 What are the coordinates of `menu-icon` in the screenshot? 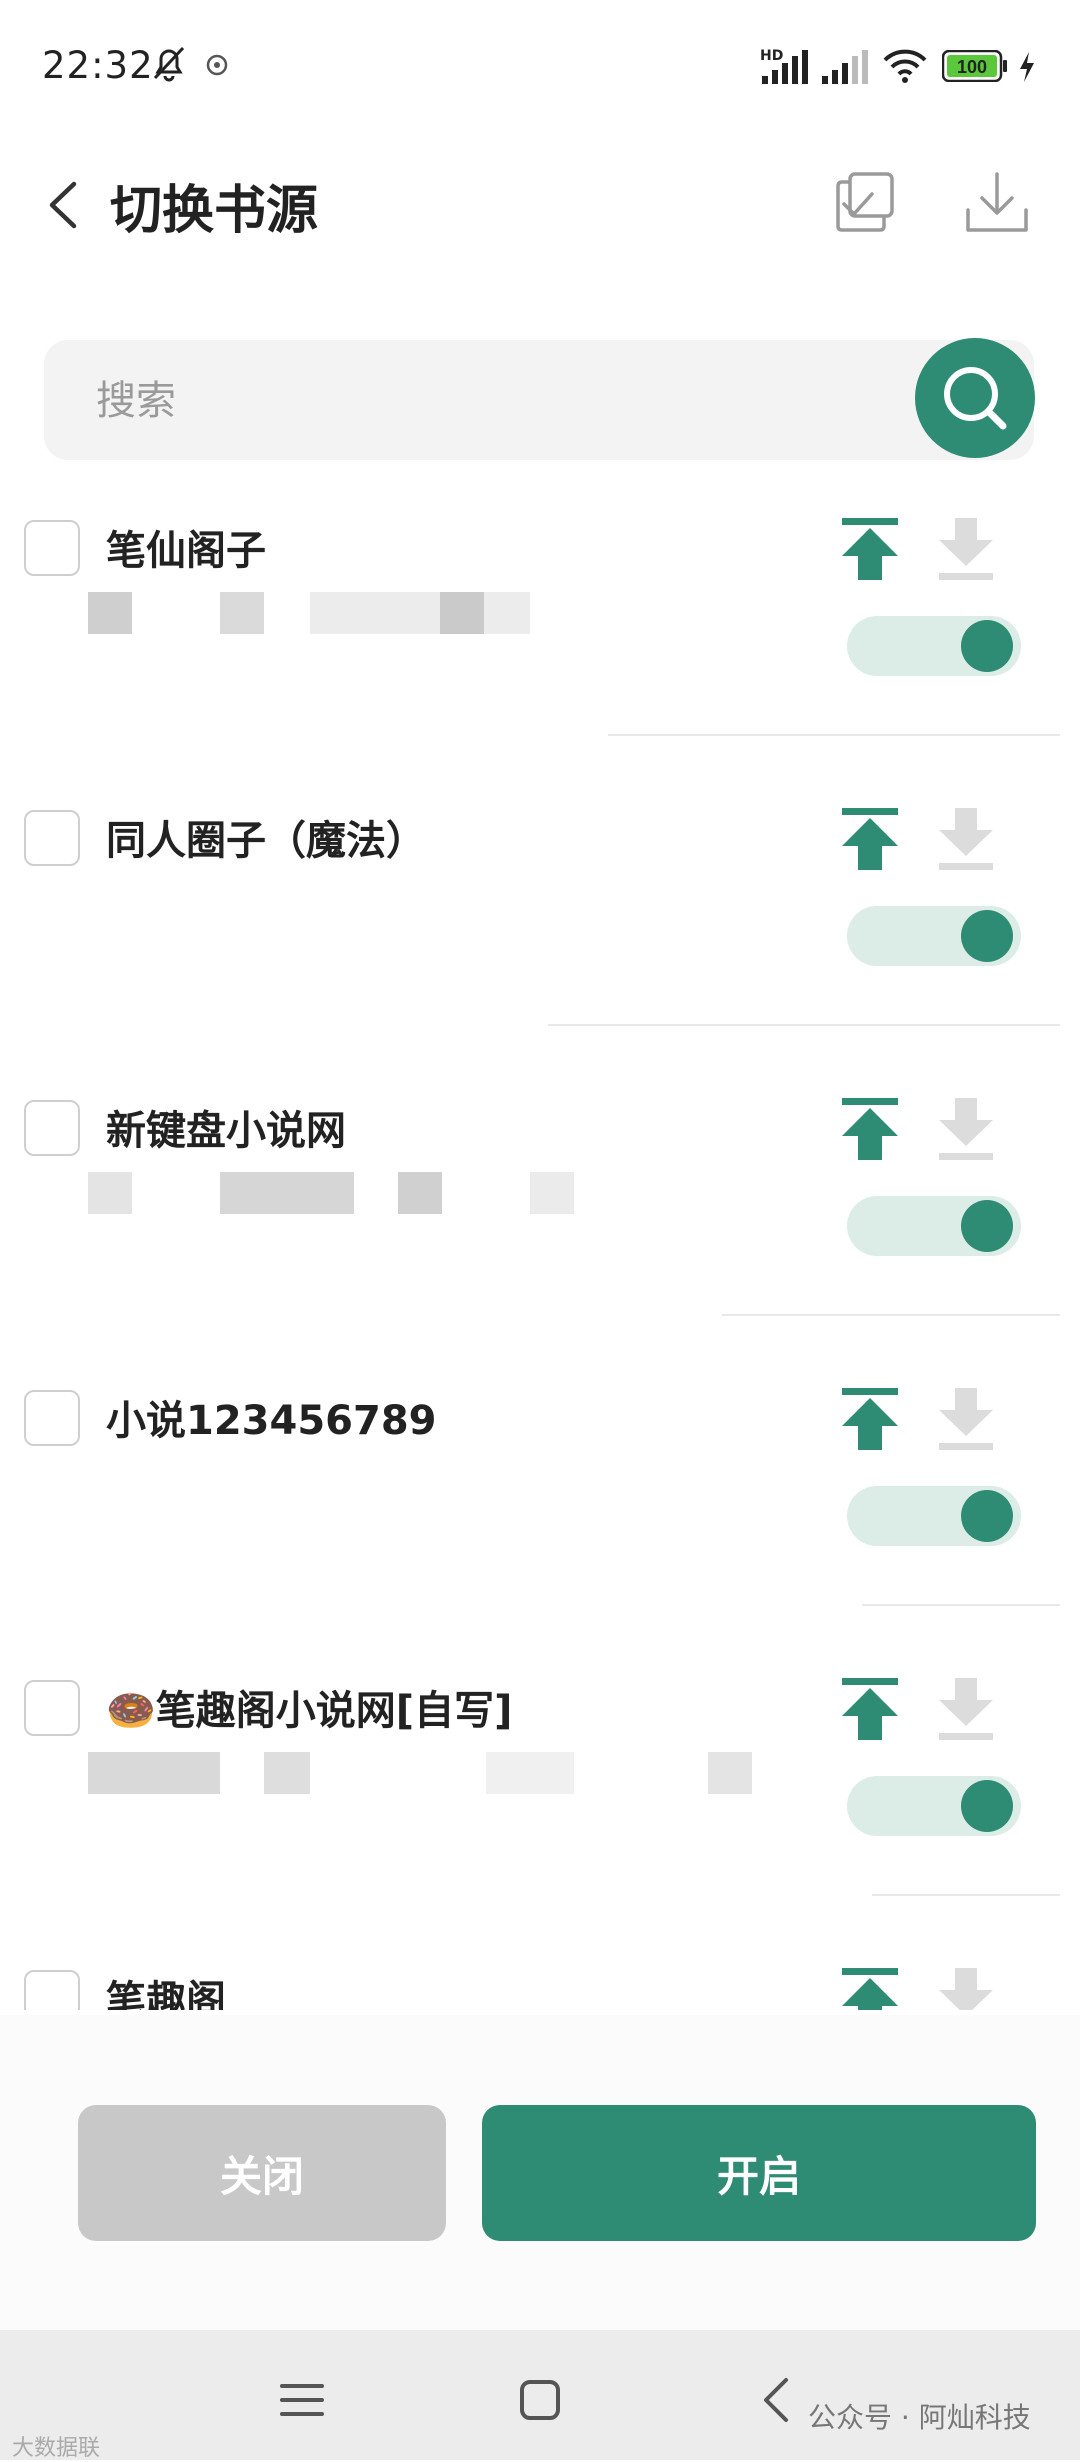 It's located at (302, 2400).